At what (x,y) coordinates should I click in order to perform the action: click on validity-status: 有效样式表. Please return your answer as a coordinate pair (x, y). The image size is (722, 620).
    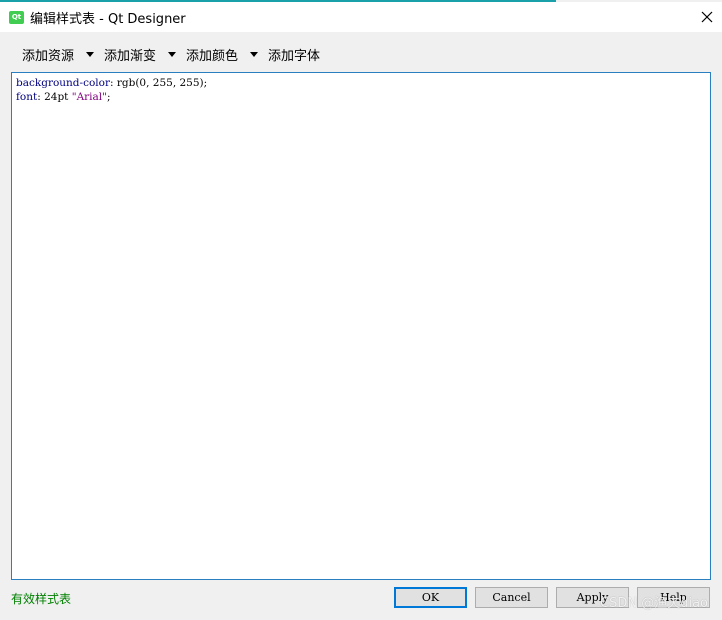
    Looking at the image, I should click on (41, 599).